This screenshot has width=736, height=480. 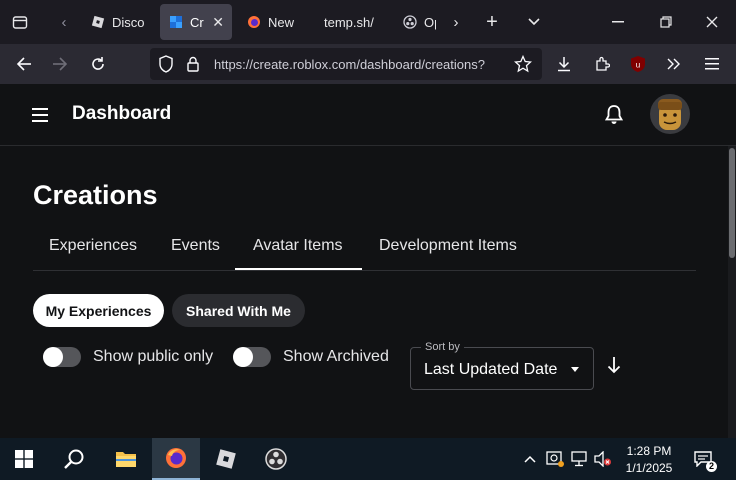 What do you see at coordinates (95, 195) in the screenshot?
I see `creations-title: Creations` at bounding box center [95, 195].